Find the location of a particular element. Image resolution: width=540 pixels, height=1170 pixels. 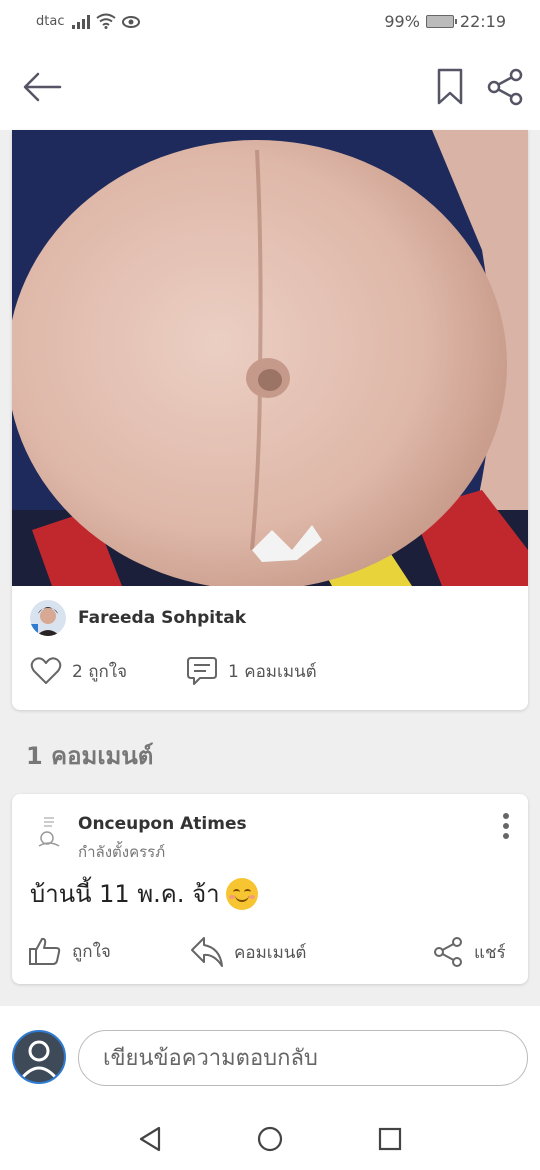

commenter-avatar is located at coordinates (49, 832).